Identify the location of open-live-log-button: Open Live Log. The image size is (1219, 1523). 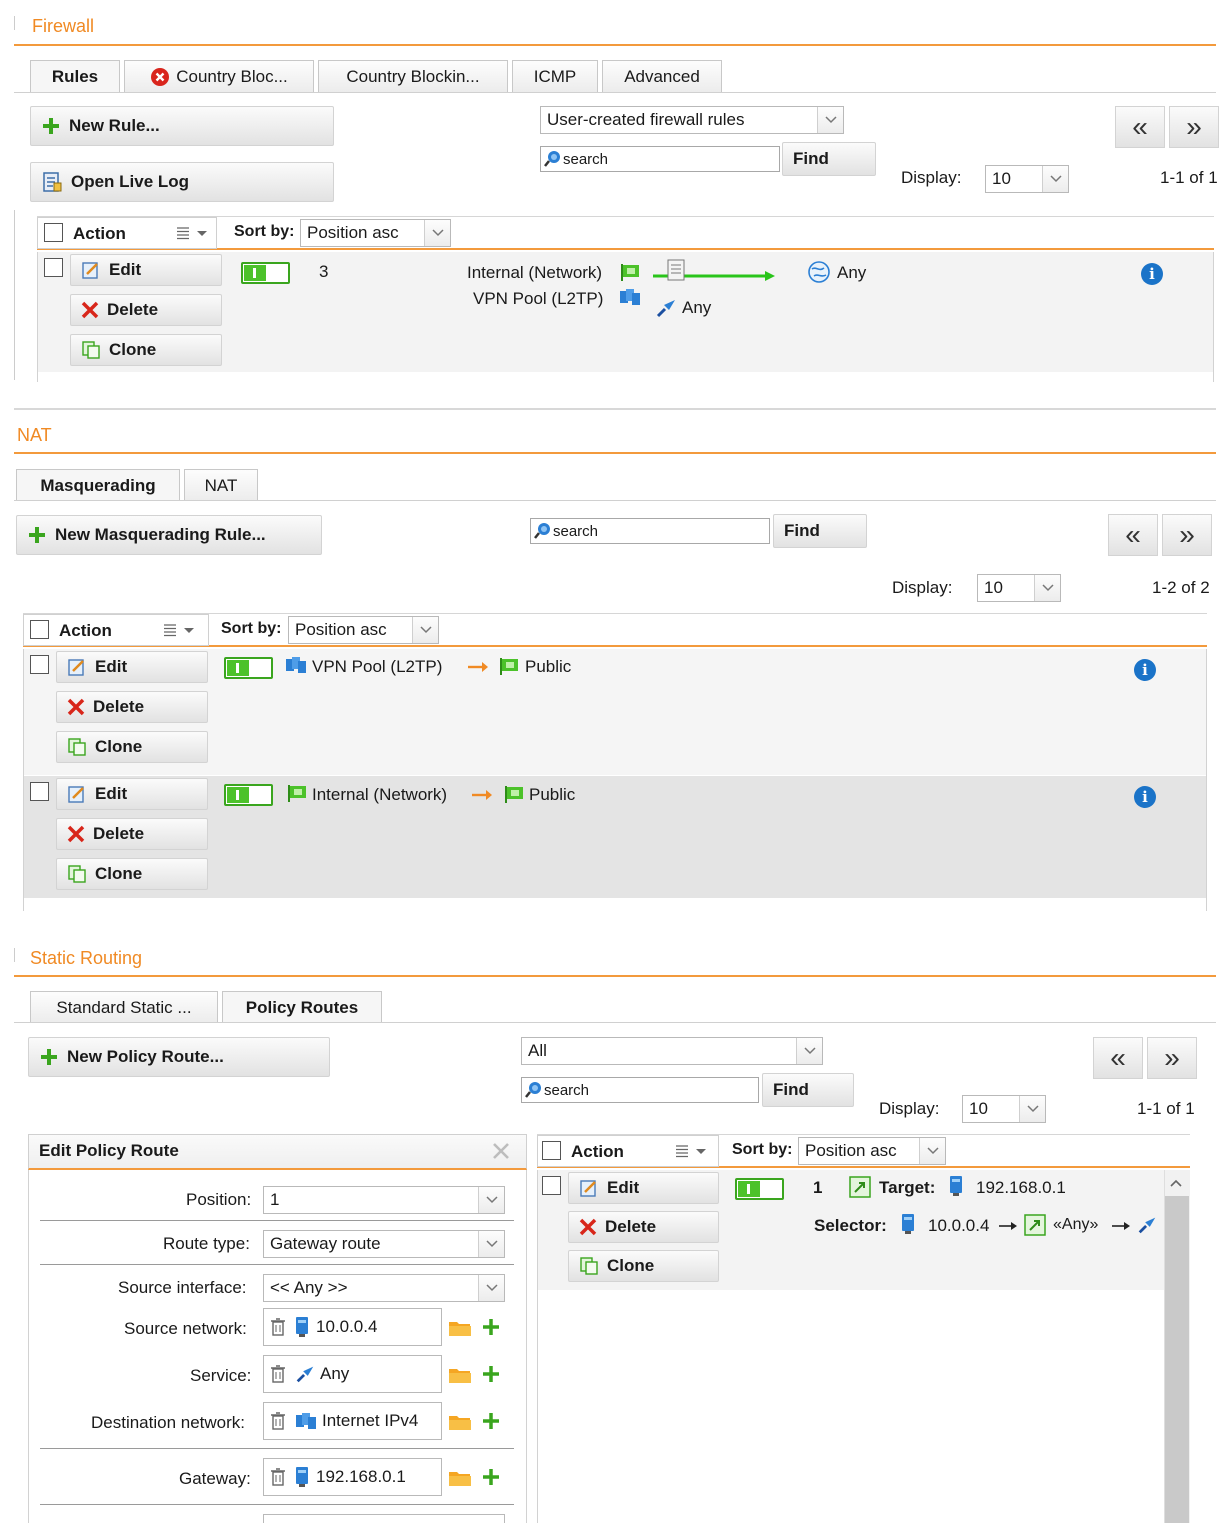
(182, 182).